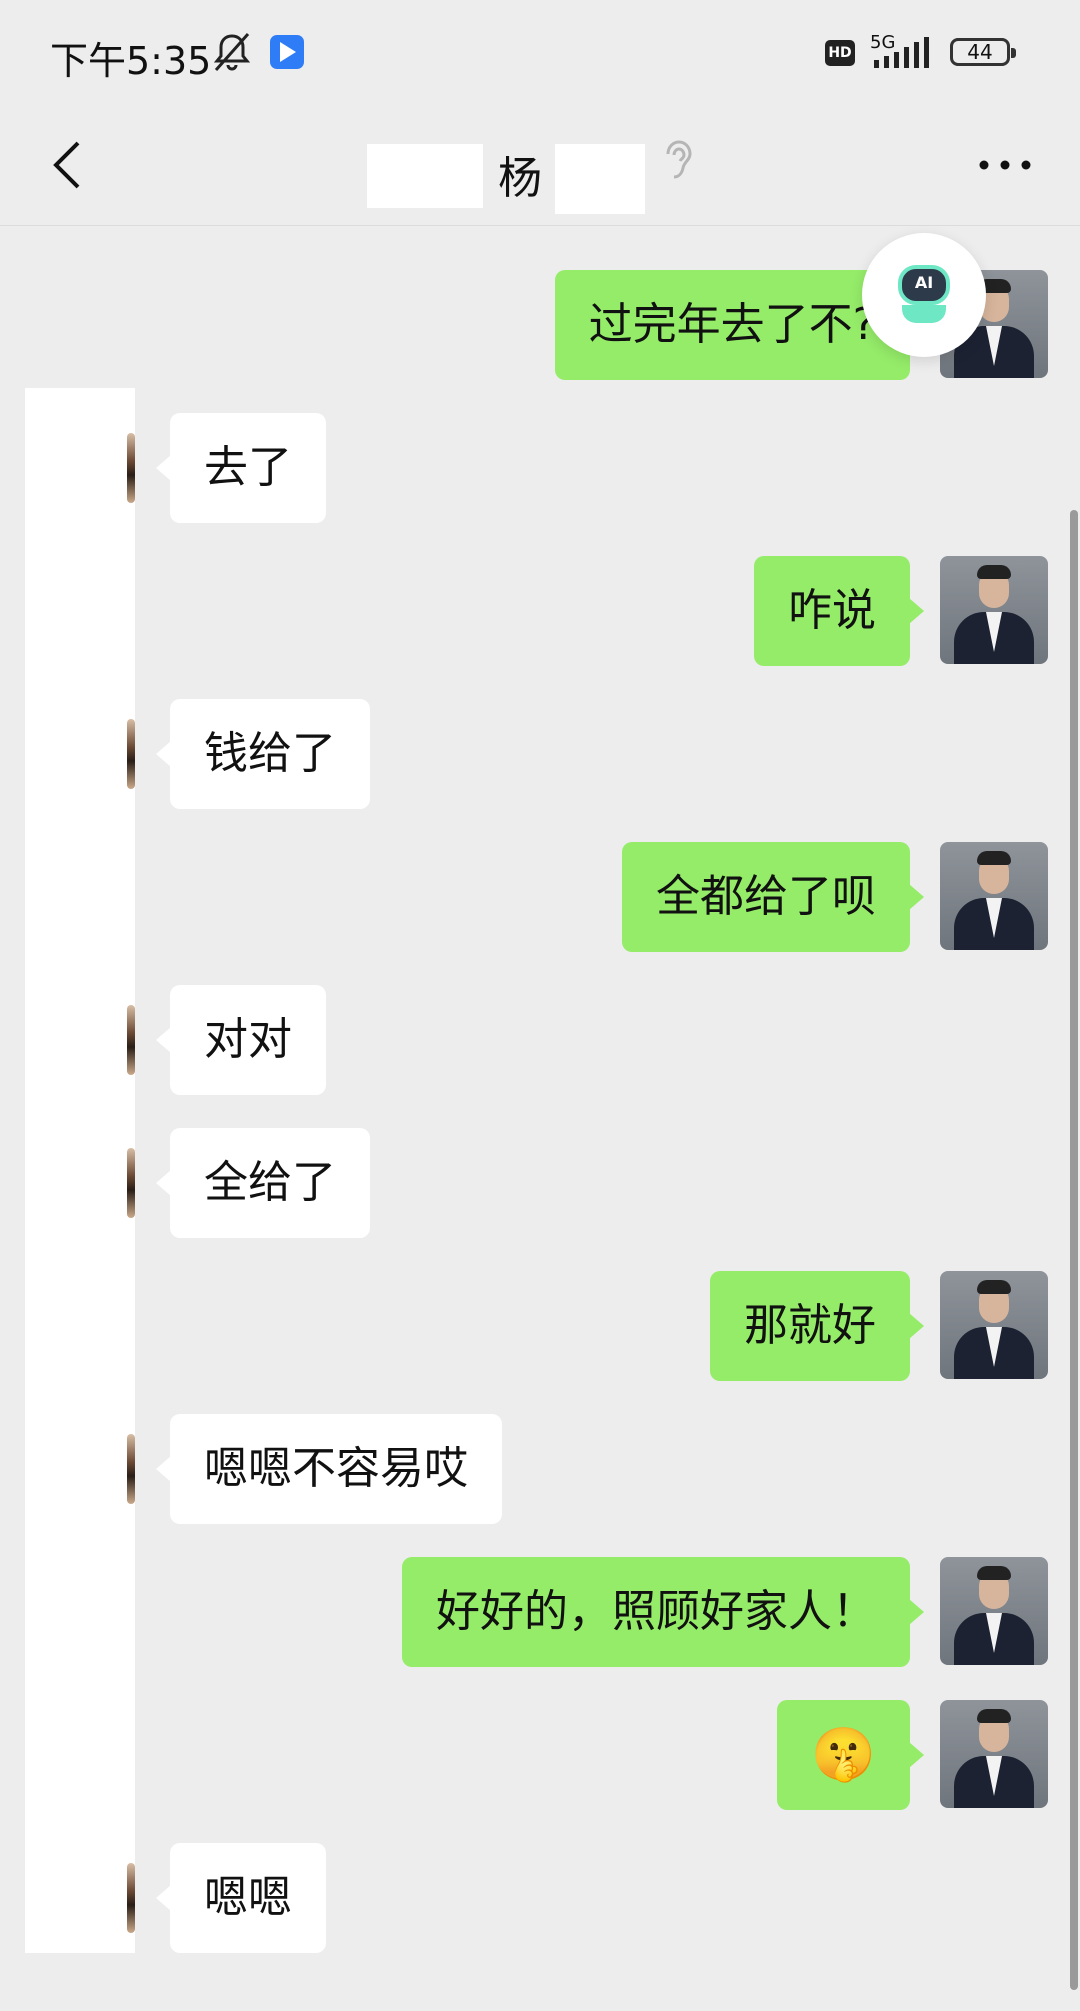 This screenshot has height=2011, width=1080. I want to click on message-row-incoming: 全给了, so click(540, 1184).